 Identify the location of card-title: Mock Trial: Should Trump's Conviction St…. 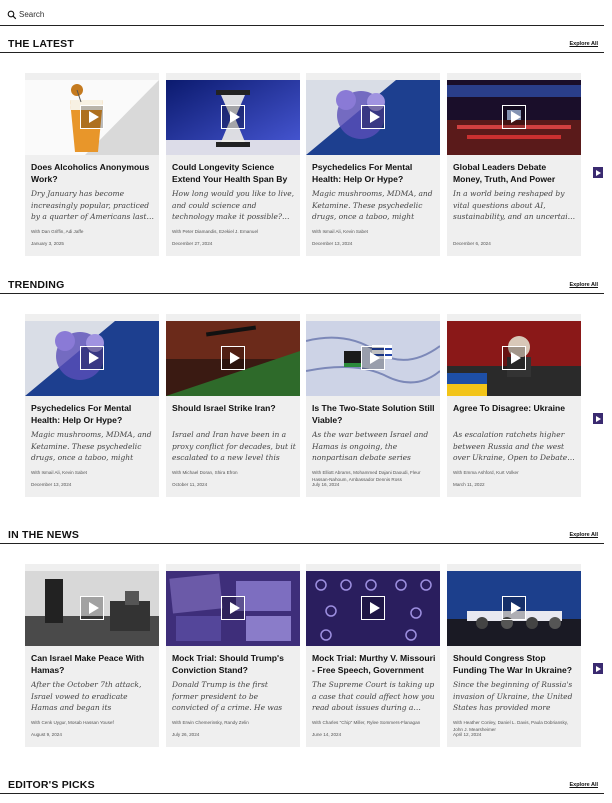
(234, 664).